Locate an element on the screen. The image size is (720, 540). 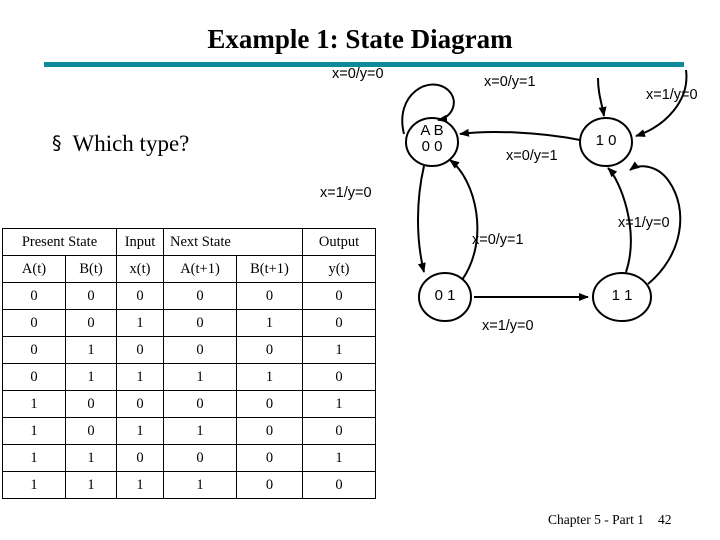
table-header-row: Present State Input Next State Output is located at coordinates (189, 242).